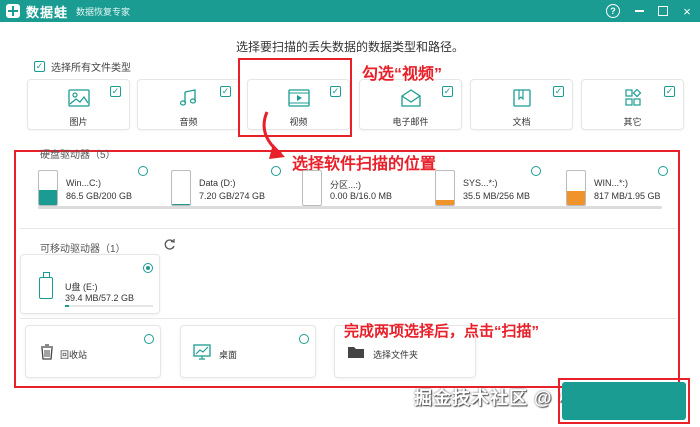 This screenshot has width=700, height=427. I want to click on app-name: 数据蛙, so click(47, 12).